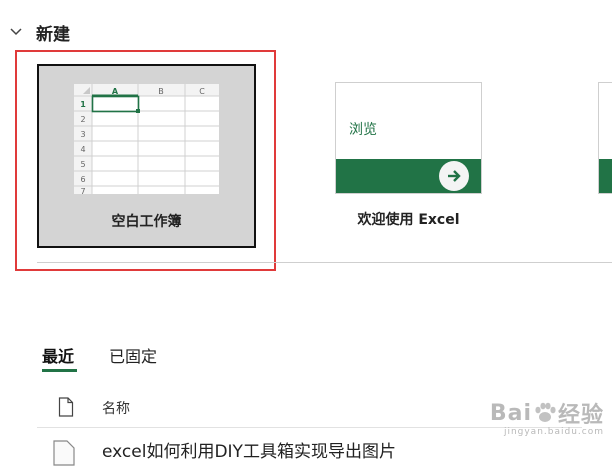  What do you see at coordinates (454, 176) in the screenshot?
I see `arrow-right-icon` at bounding box center [454, 176].